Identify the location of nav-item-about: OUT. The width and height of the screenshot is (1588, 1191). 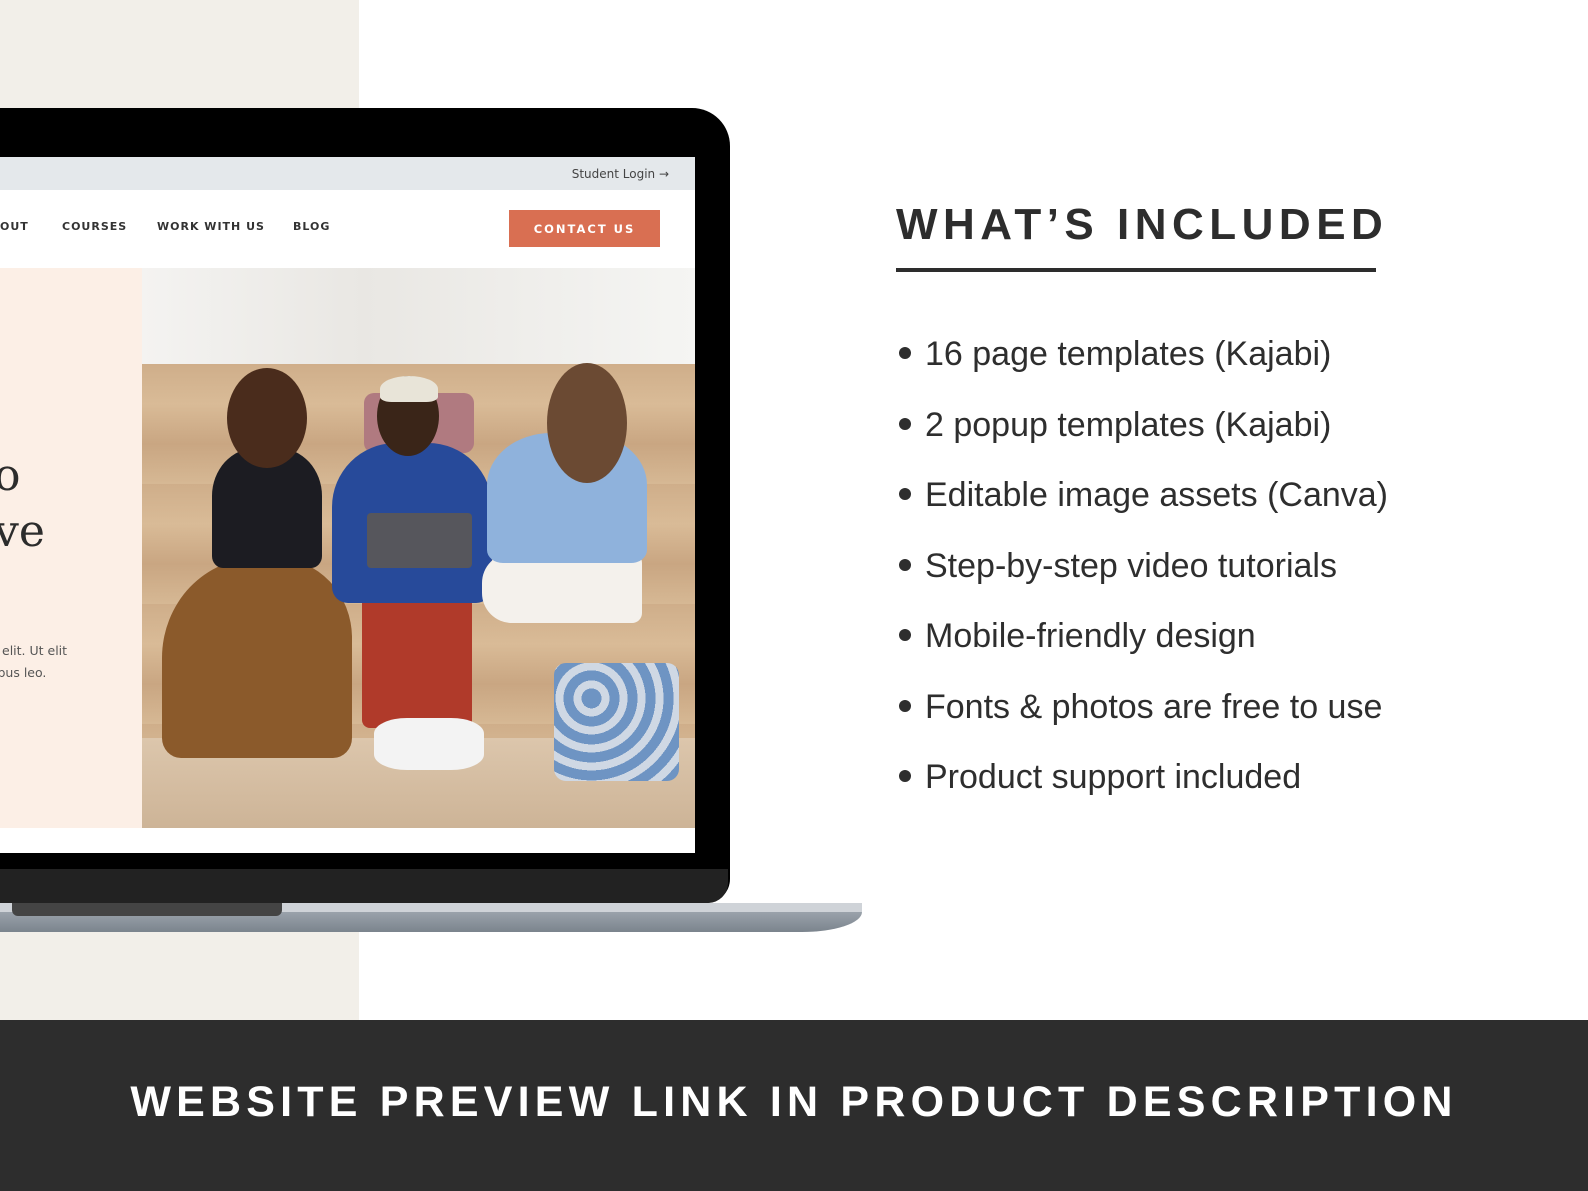
(14, 226).